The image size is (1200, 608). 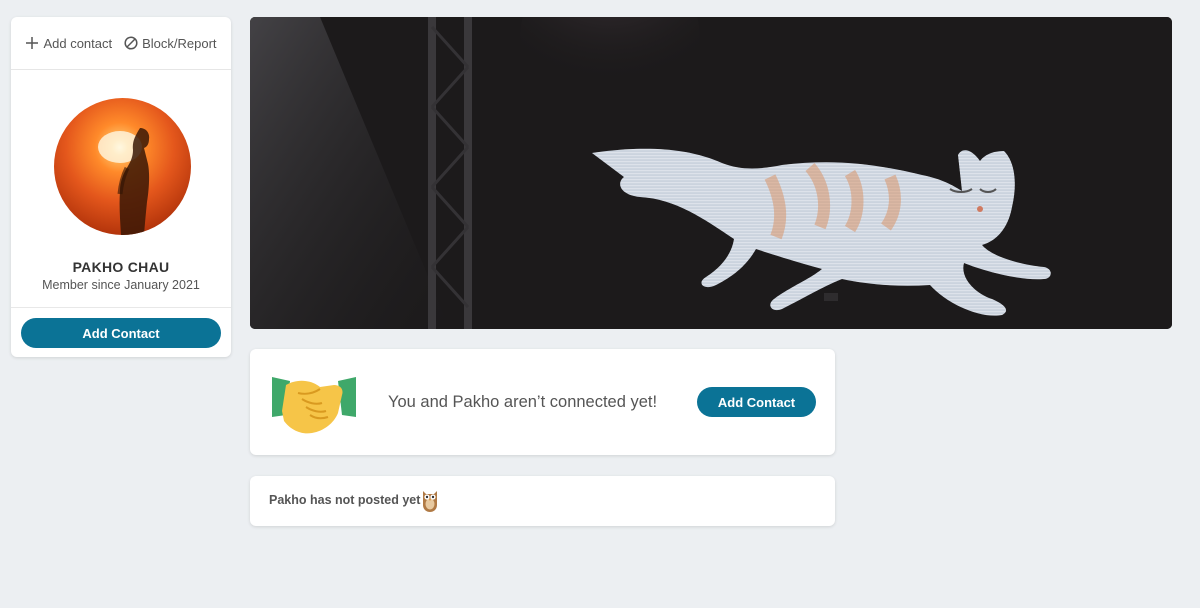 What do you see at coordinates (78, 43) in the screenshot?
I see `add-contact-label: Add contact` at bounding box center [78, 43].